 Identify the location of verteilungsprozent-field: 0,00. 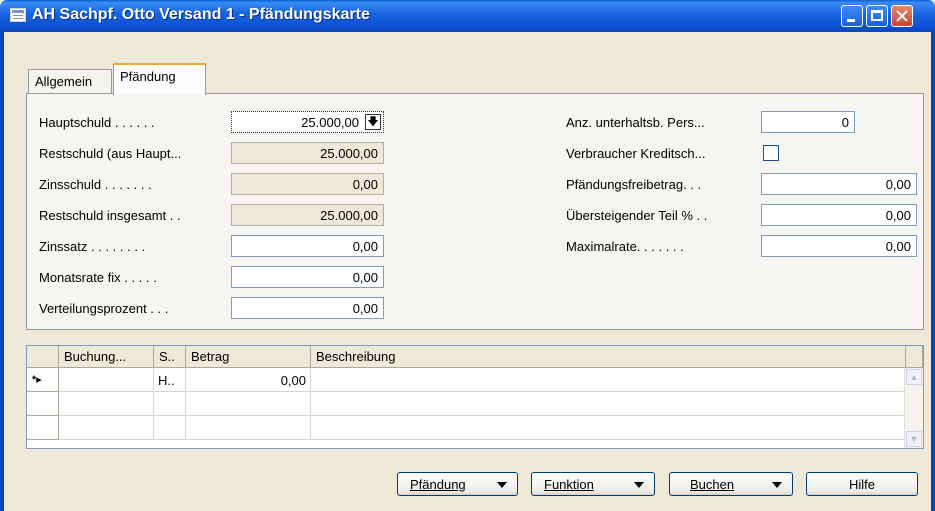
(307, 308).